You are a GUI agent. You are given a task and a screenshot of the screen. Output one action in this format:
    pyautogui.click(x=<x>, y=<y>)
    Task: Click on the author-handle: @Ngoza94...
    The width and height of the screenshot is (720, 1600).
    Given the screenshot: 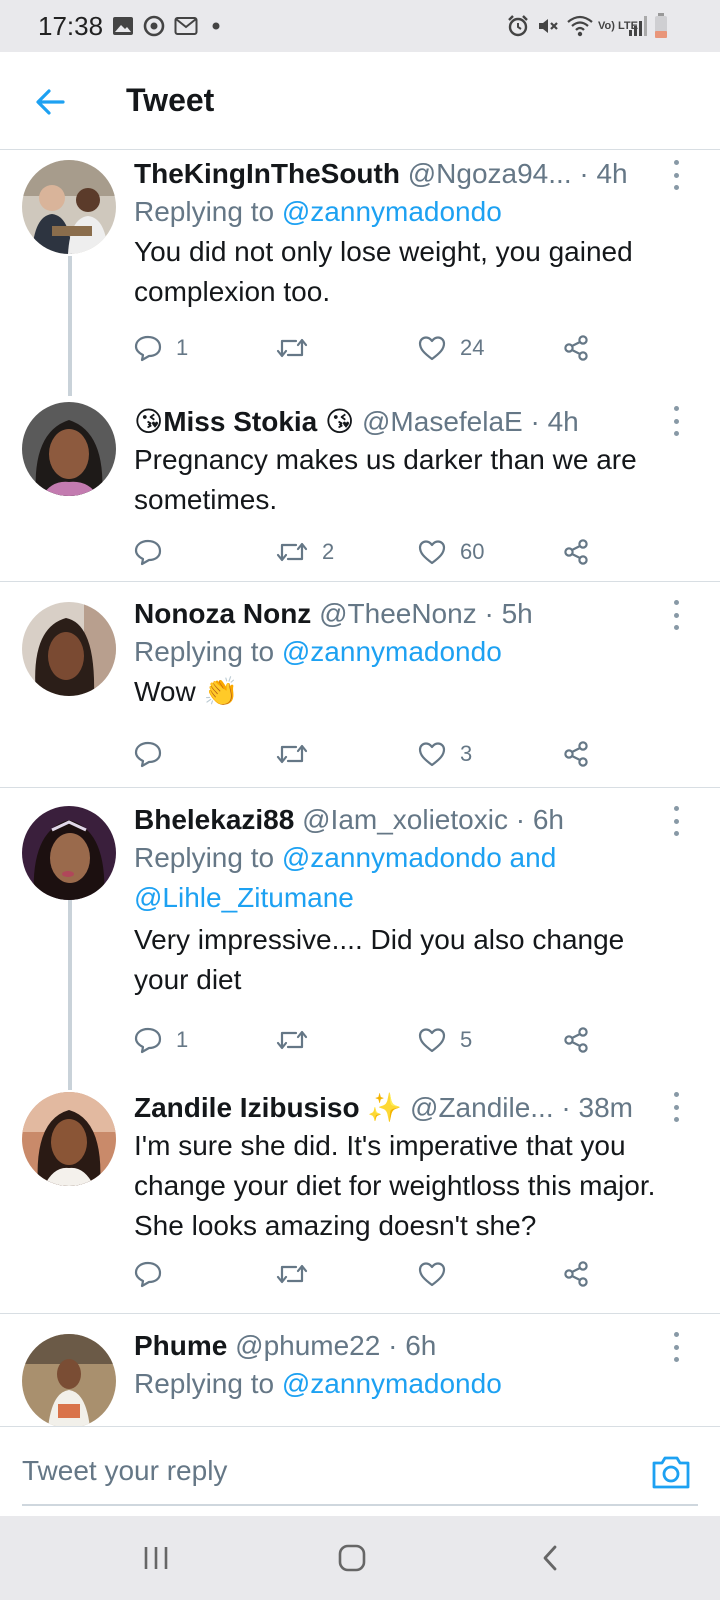 What is the action you would take?
    pyautogui.click(x=490, y=173)
    